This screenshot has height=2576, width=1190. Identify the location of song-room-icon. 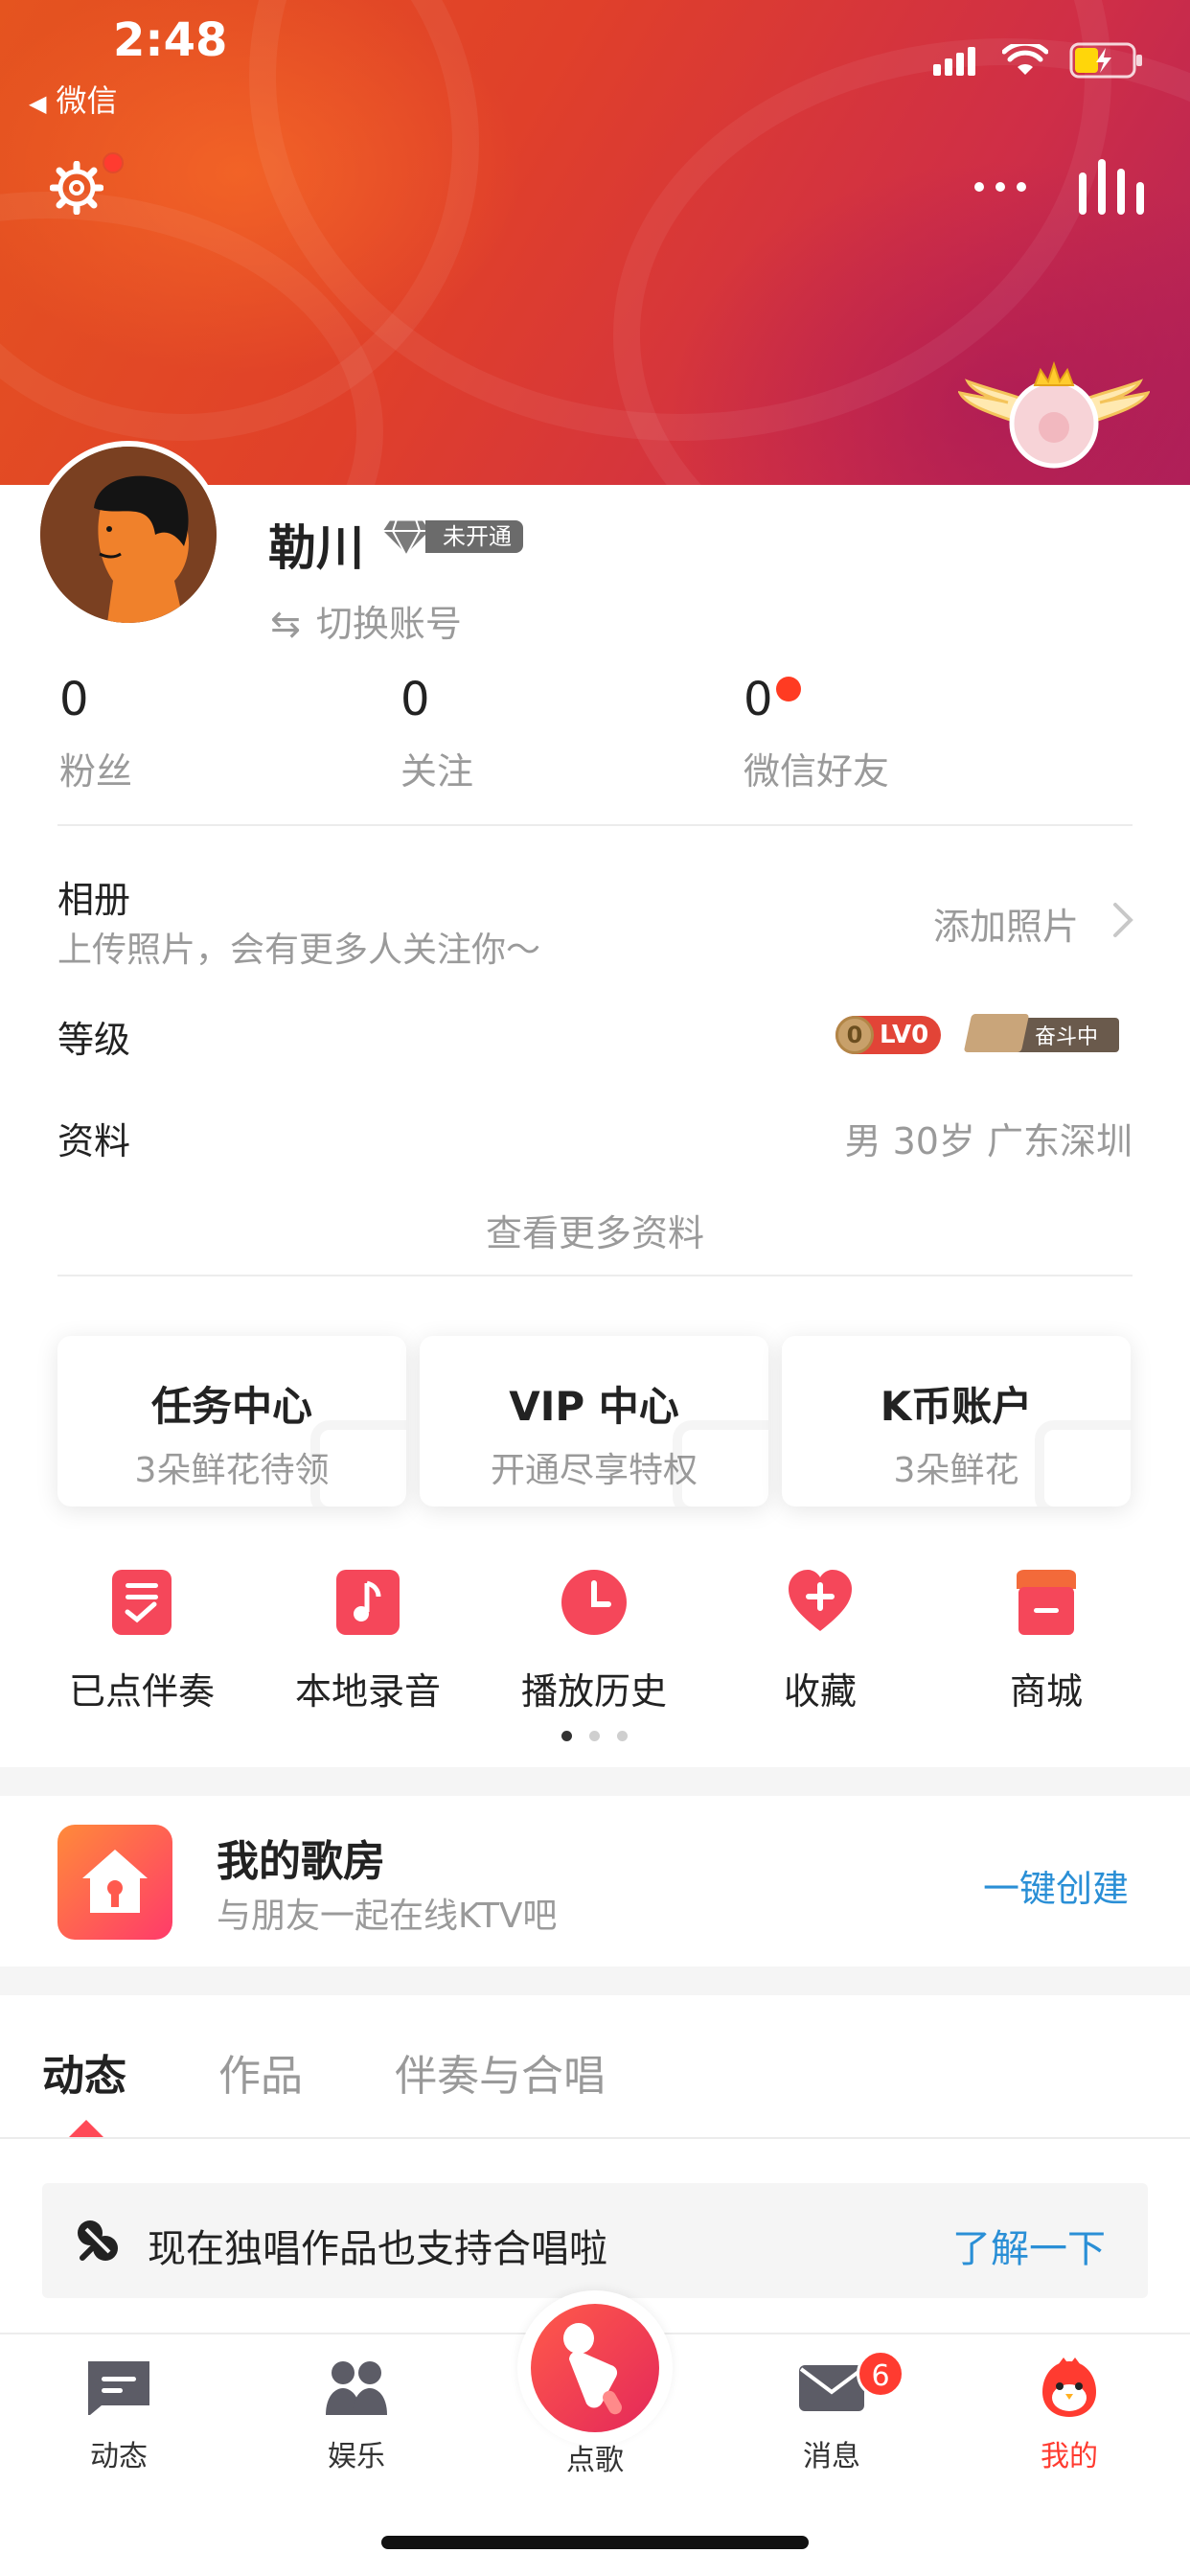
(115, 1882).